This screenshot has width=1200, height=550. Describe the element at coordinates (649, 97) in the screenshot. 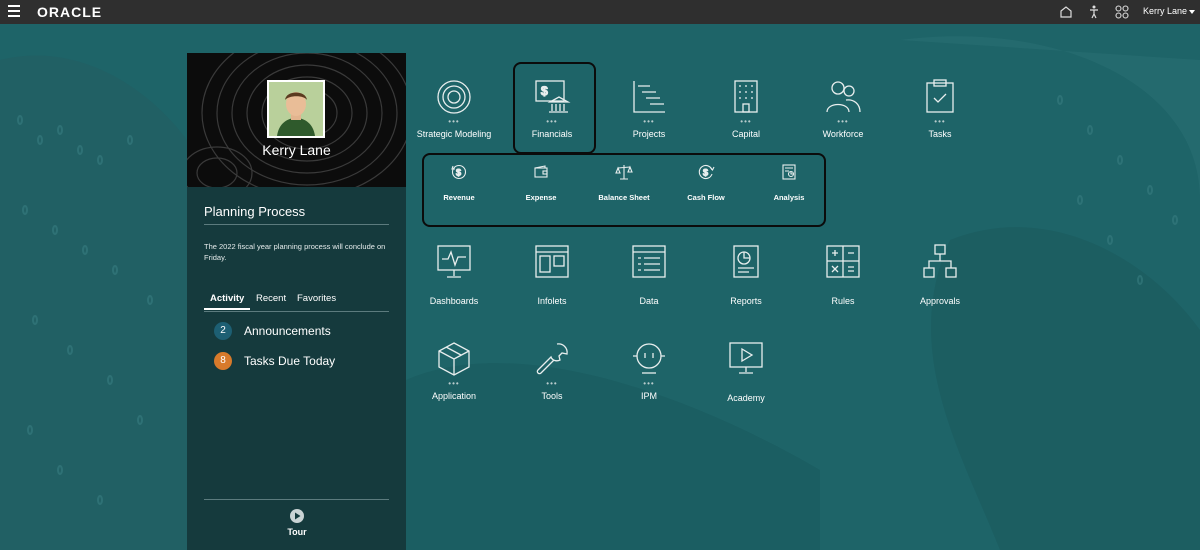

I see `gantt-chart-icon` at that location.